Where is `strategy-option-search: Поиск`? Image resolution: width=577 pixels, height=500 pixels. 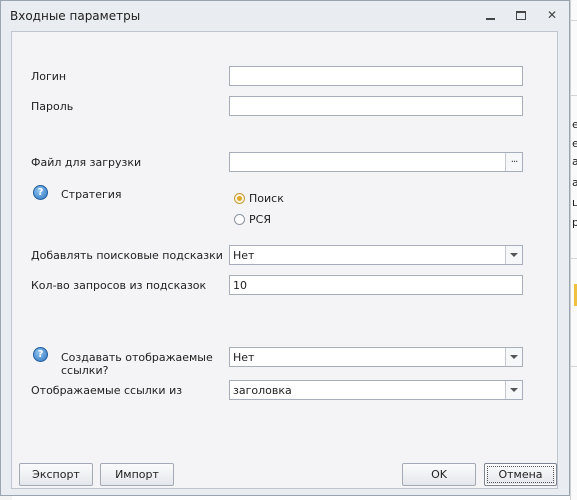 strategy-option-search: Поиск is located at coordinates (259, 198).